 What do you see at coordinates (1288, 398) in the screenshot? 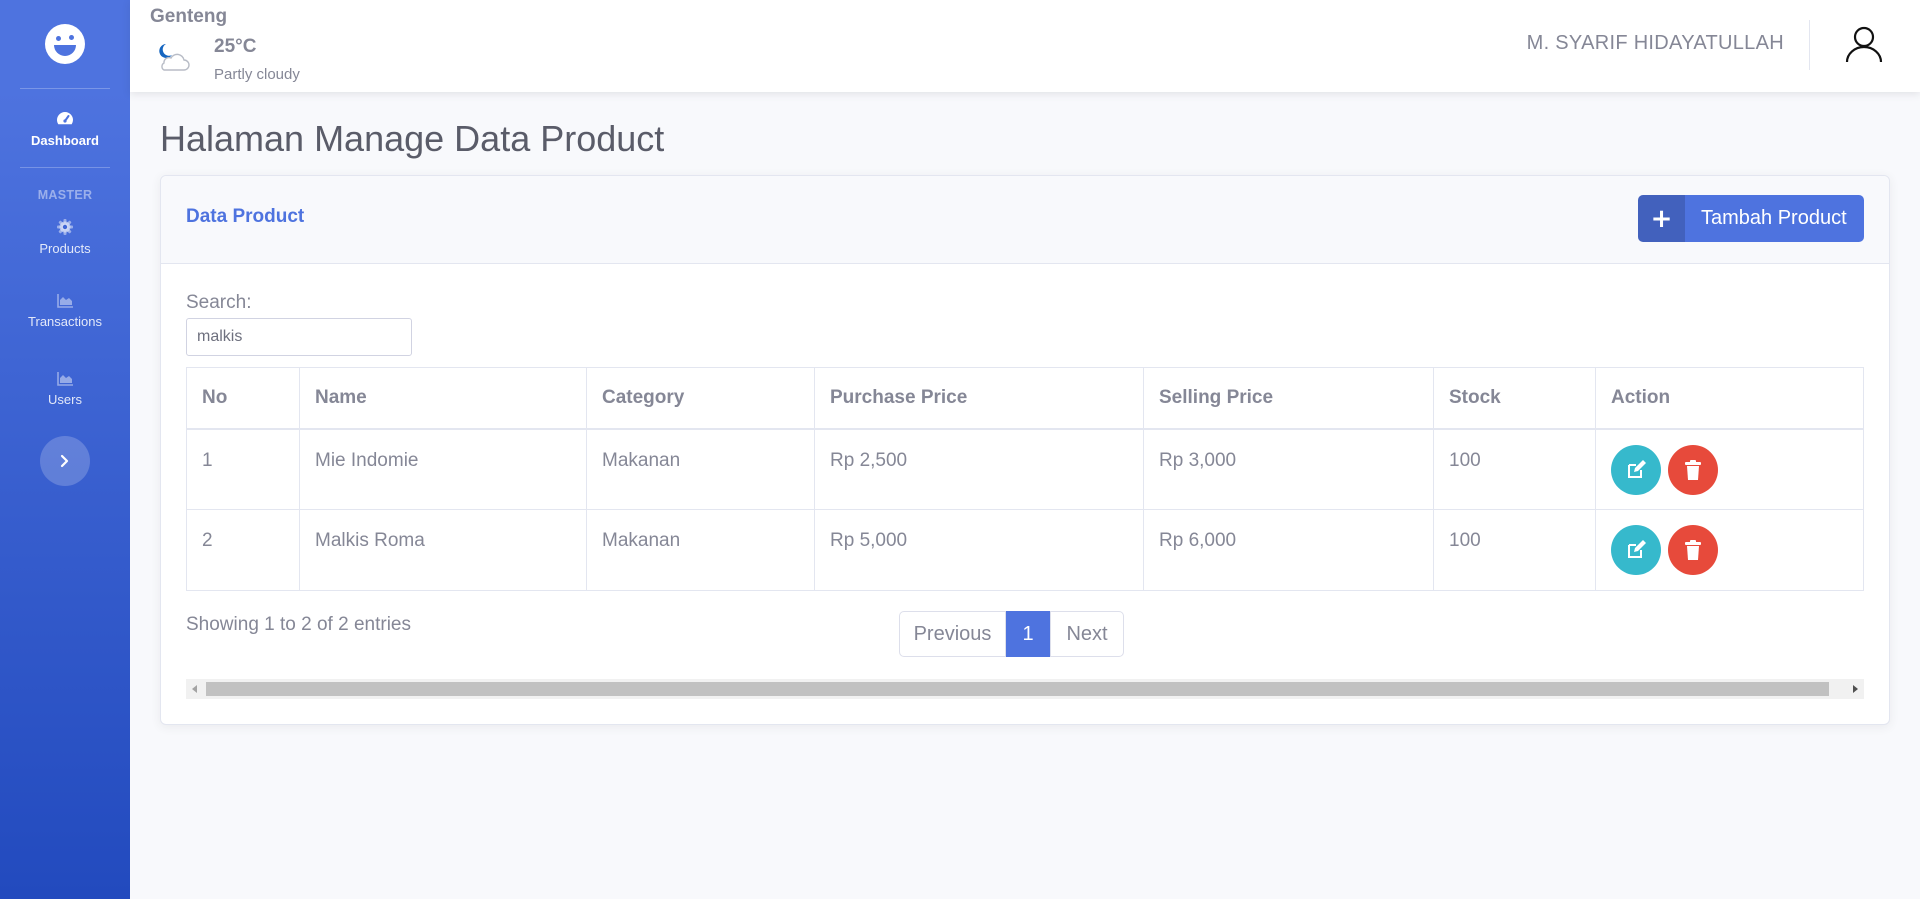
I see `column-header-selling-price: Selling Price` at bounding box center [1288, 398].